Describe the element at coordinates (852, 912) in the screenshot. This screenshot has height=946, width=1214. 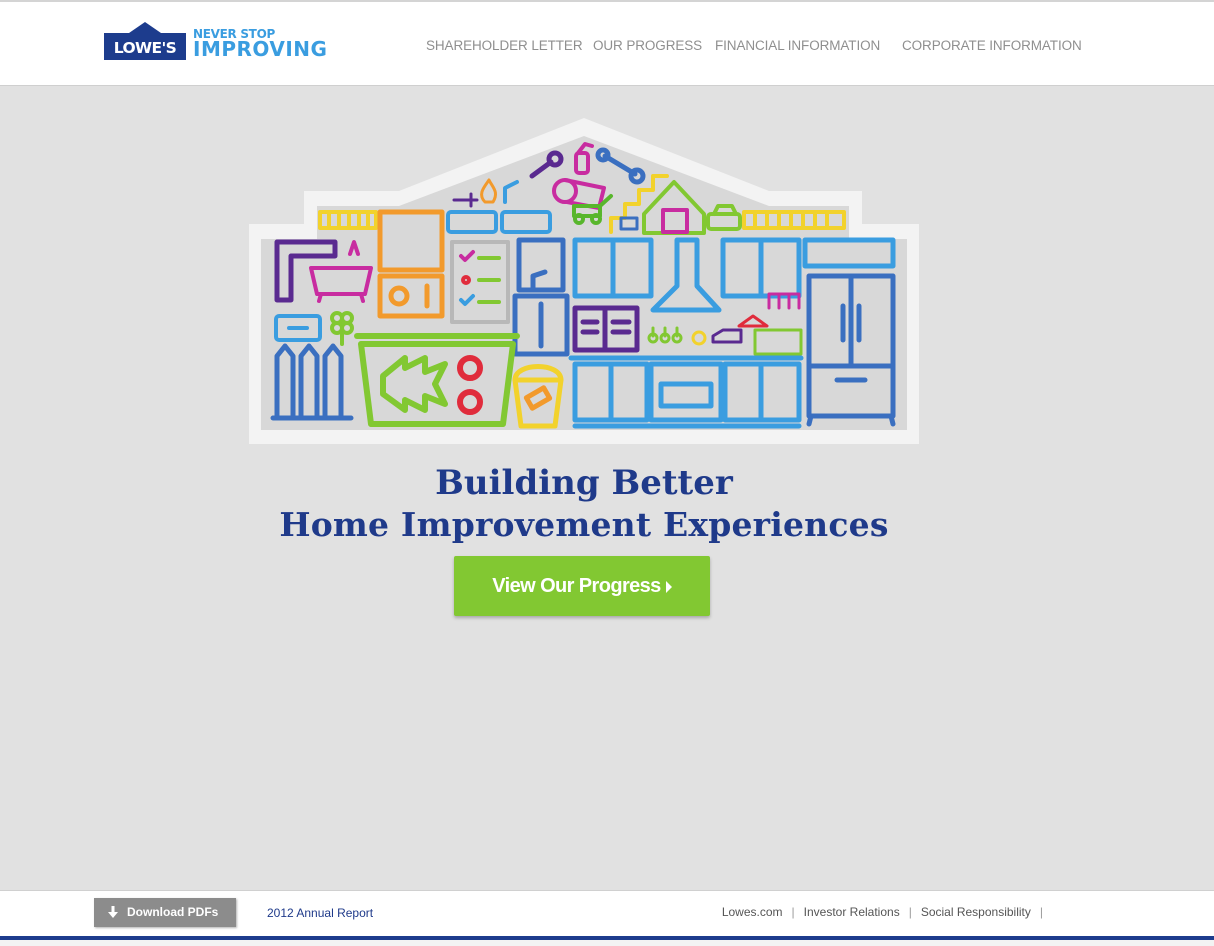
I see `investor-relations-link: Investor Relations` at that location.